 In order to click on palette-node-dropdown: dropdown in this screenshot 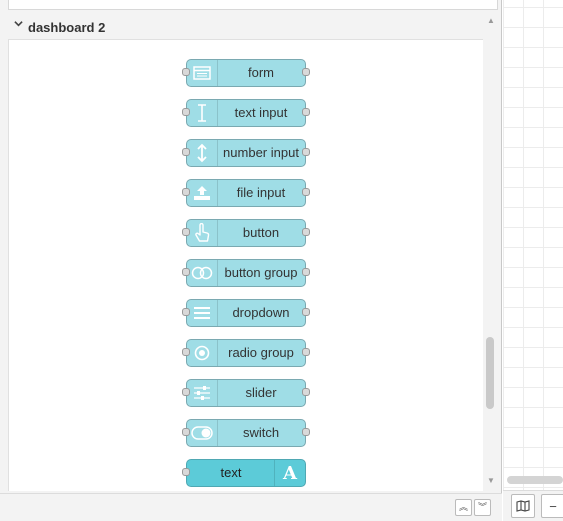, I will do `click(246, 313)`.